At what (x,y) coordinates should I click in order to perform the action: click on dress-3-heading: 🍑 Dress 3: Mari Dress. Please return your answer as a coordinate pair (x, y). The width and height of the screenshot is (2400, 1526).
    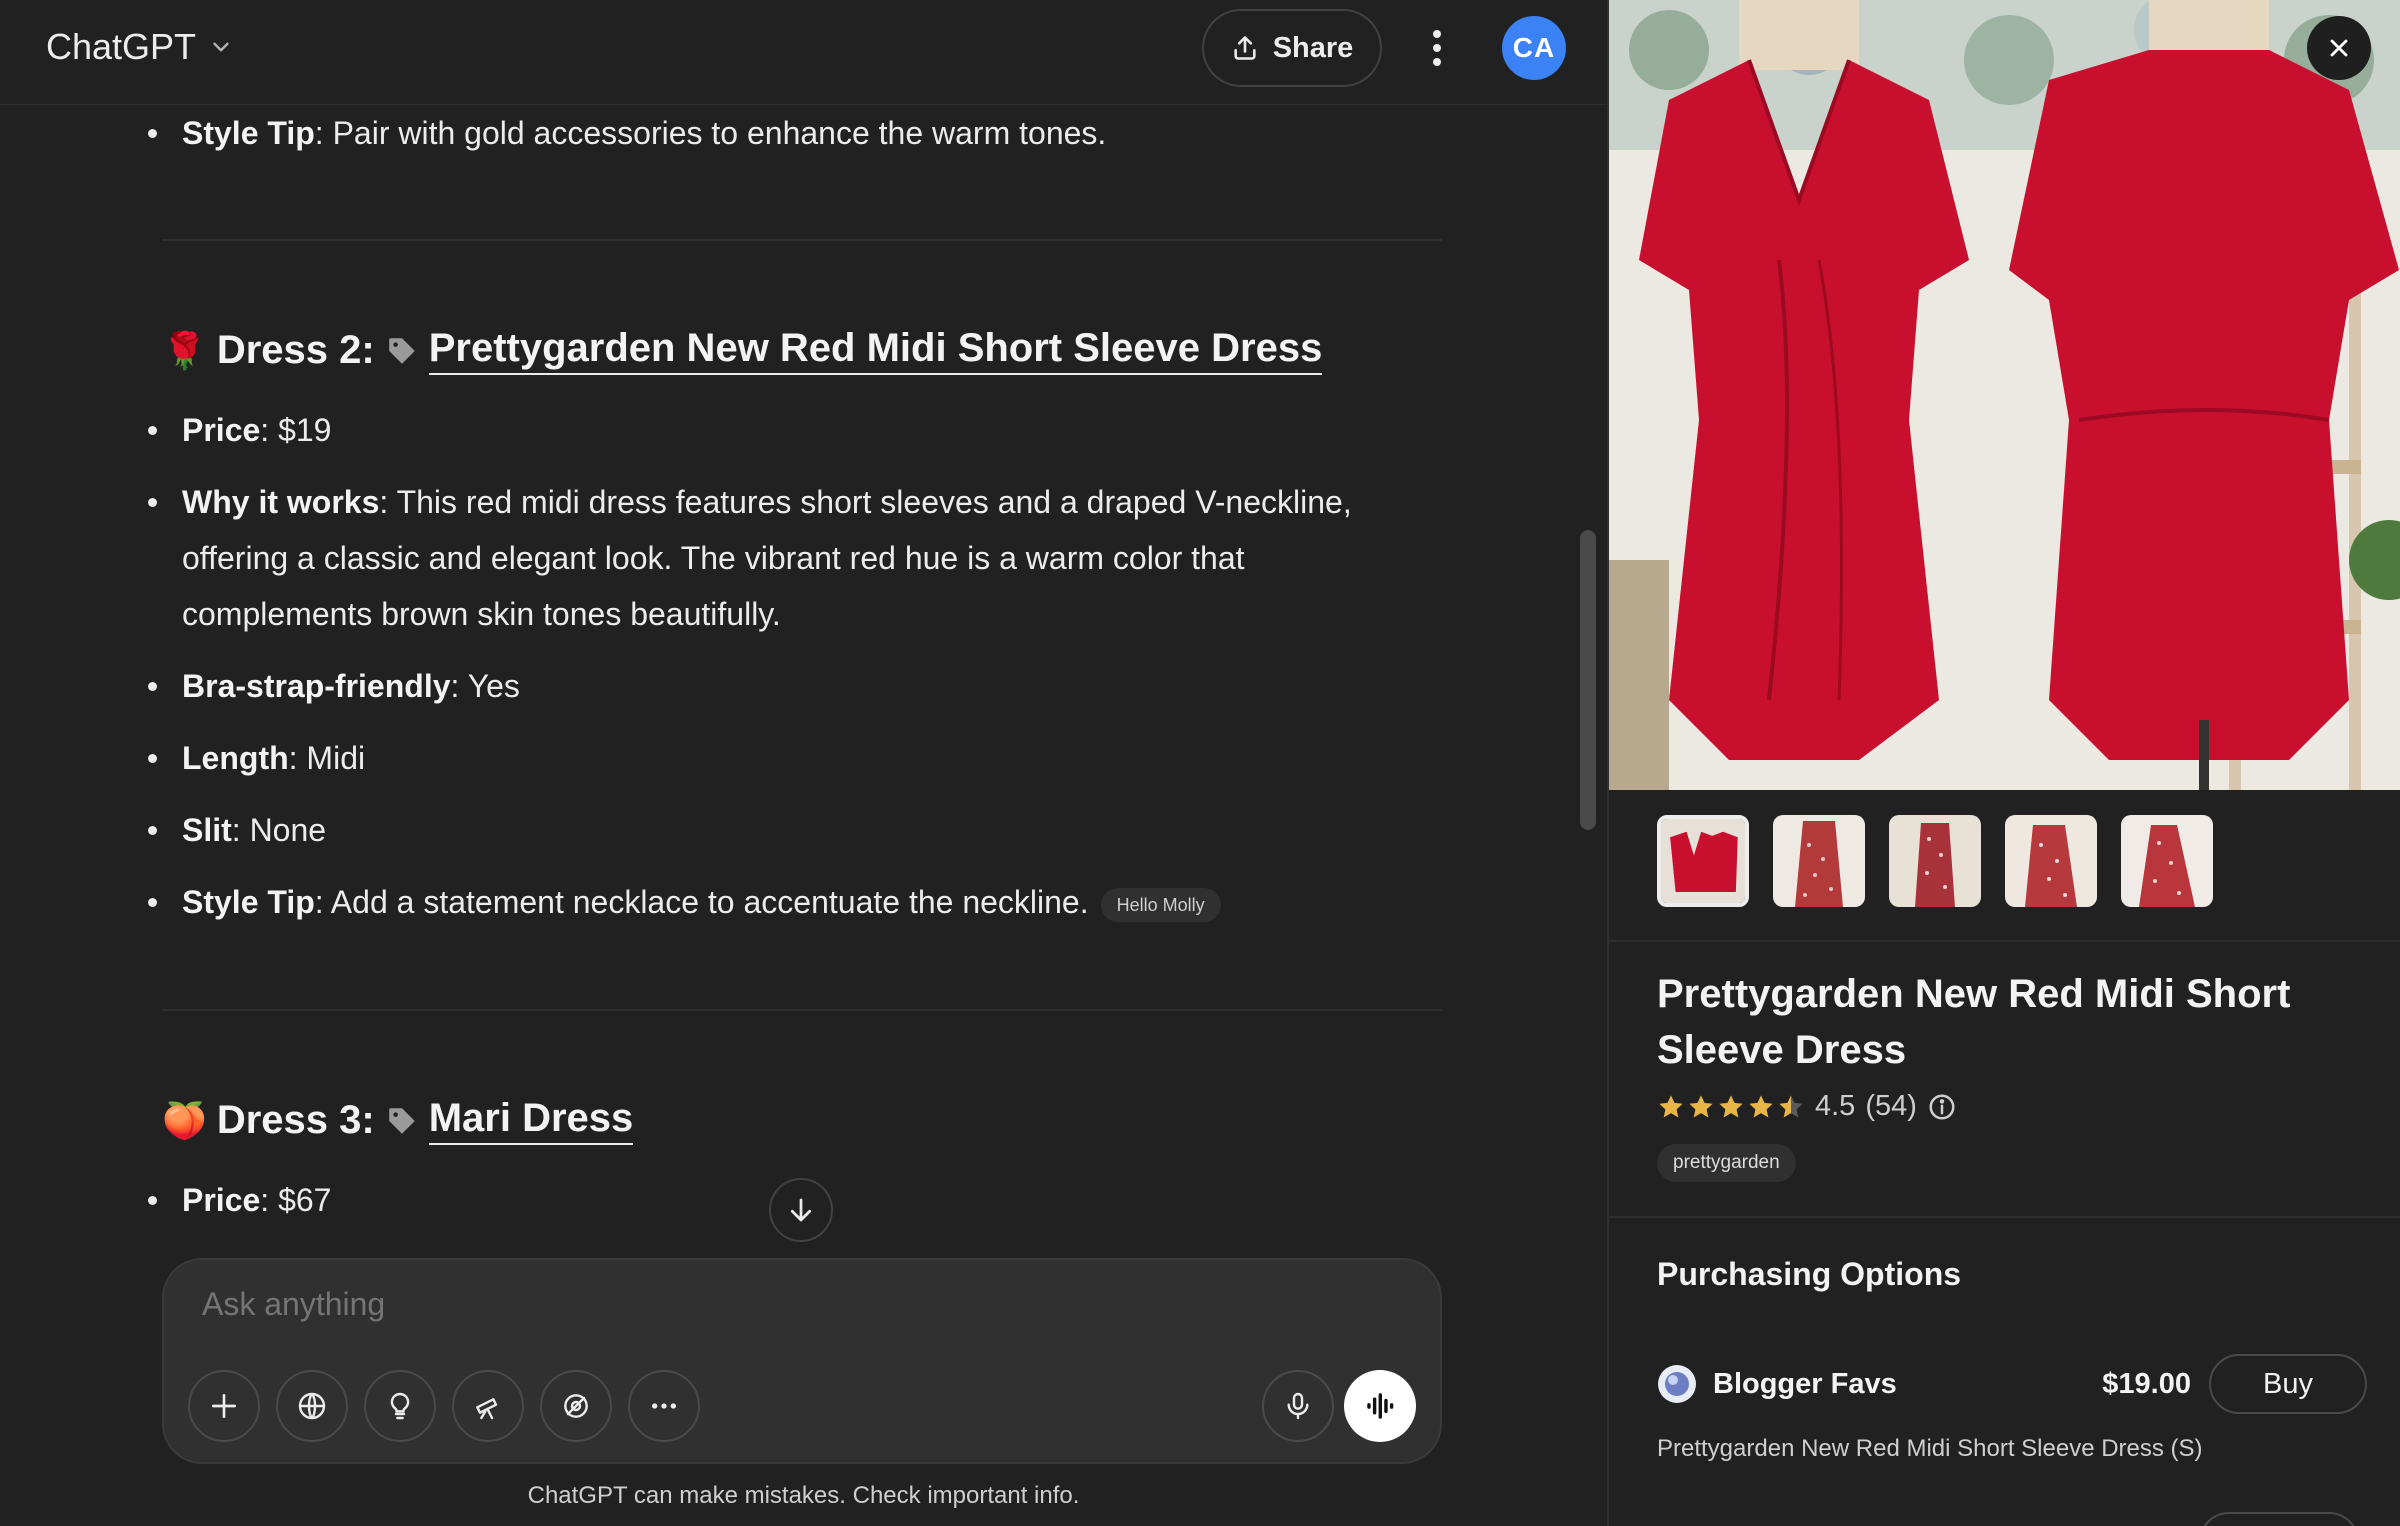
    Looking at the image, I should click on (398, 1120).